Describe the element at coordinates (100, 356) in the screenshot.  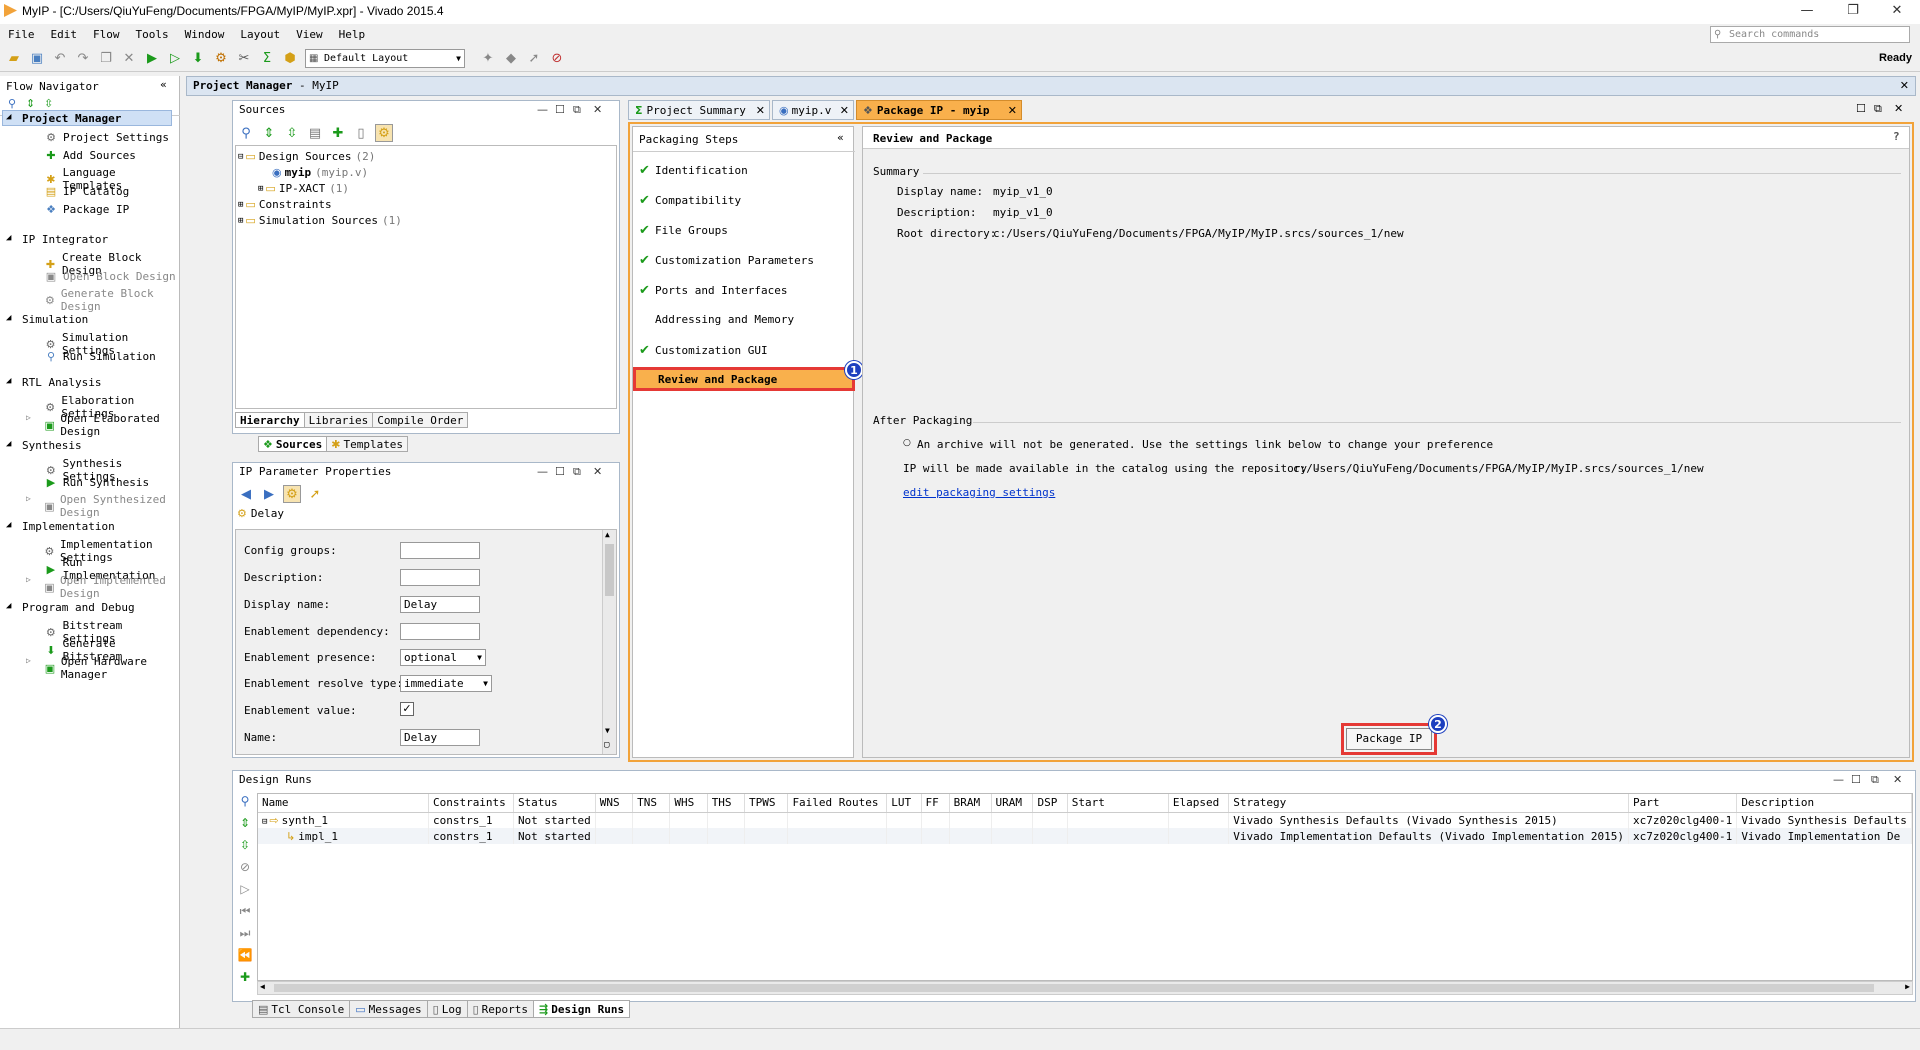
I see `flow-item-run-simulation: ⚲ Run Simulation` at that location.